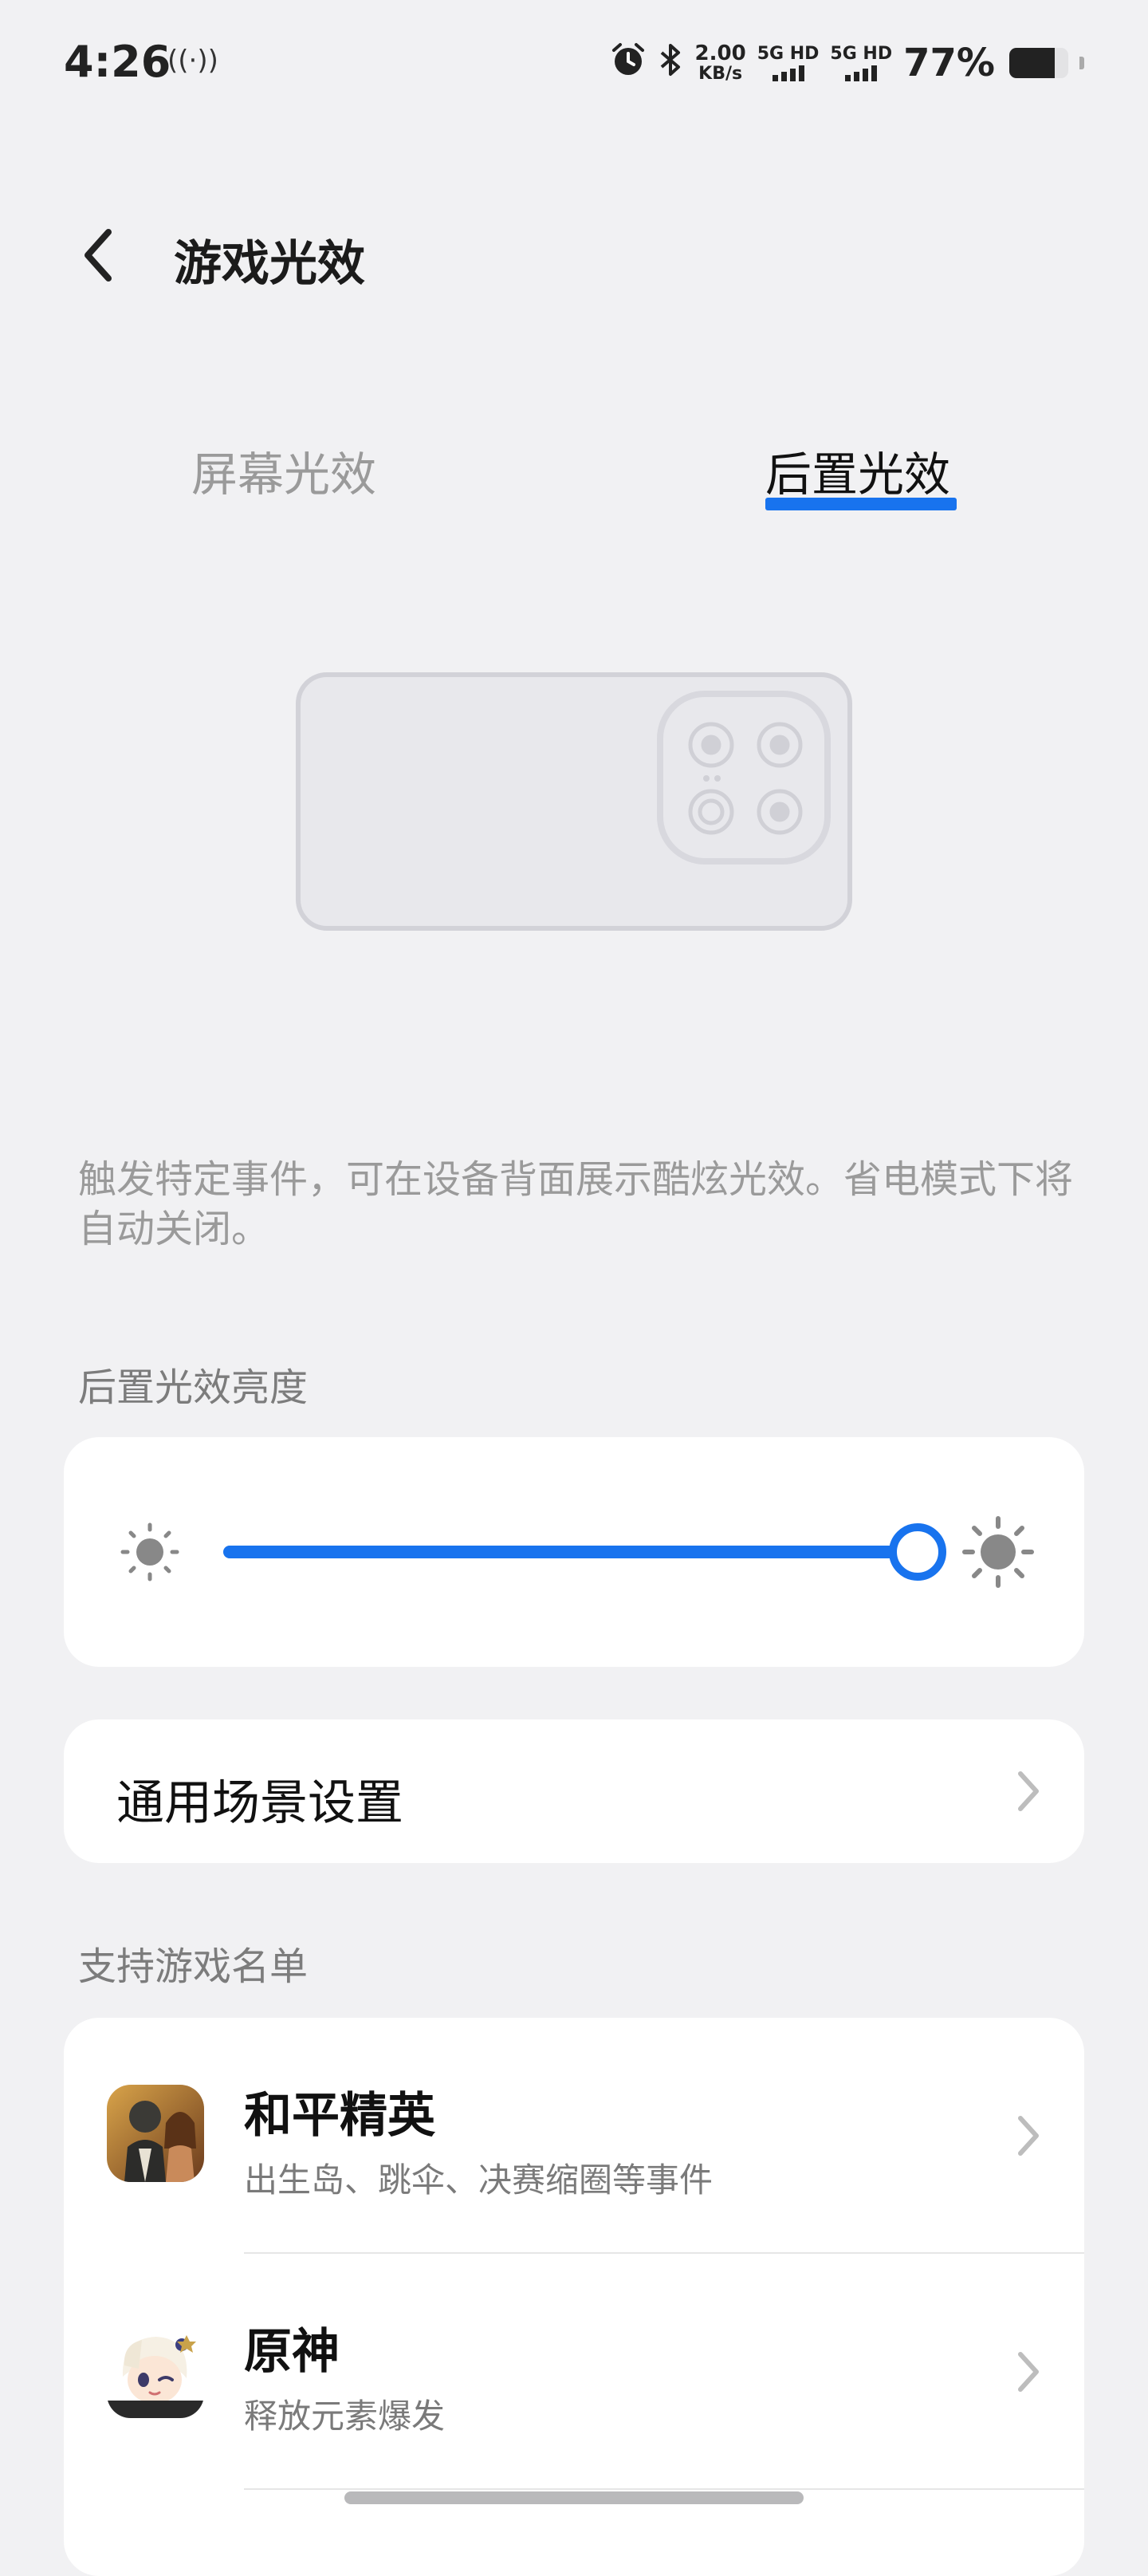 The width and height of the screenshot is (1148, 2576). Describe the element at coordinates (155, 2369) in the screenshot. I see `genshin-app-icon` at that location.